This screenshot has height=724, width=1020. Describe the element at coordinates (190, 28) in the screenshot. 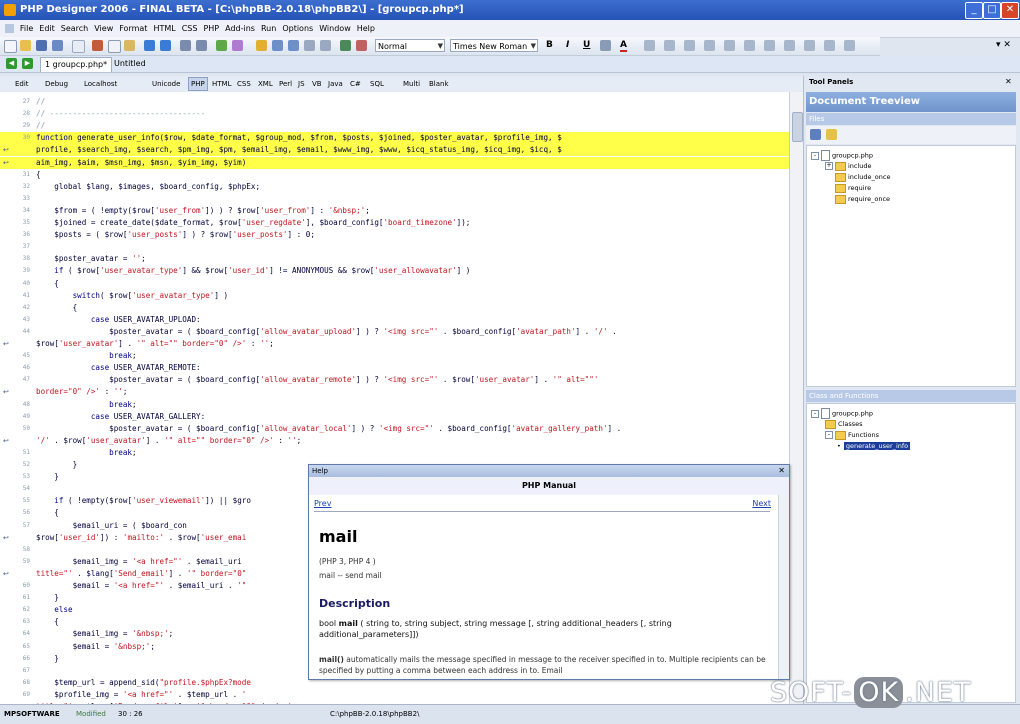

I see `menu-item-css: CSS` at that location.